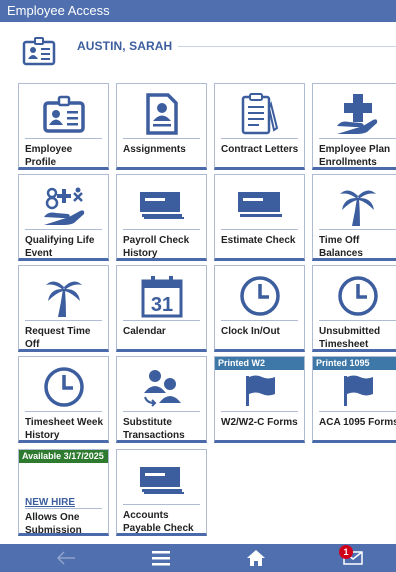  I want to click on status-banner: Printed W2, so click(259, 363).